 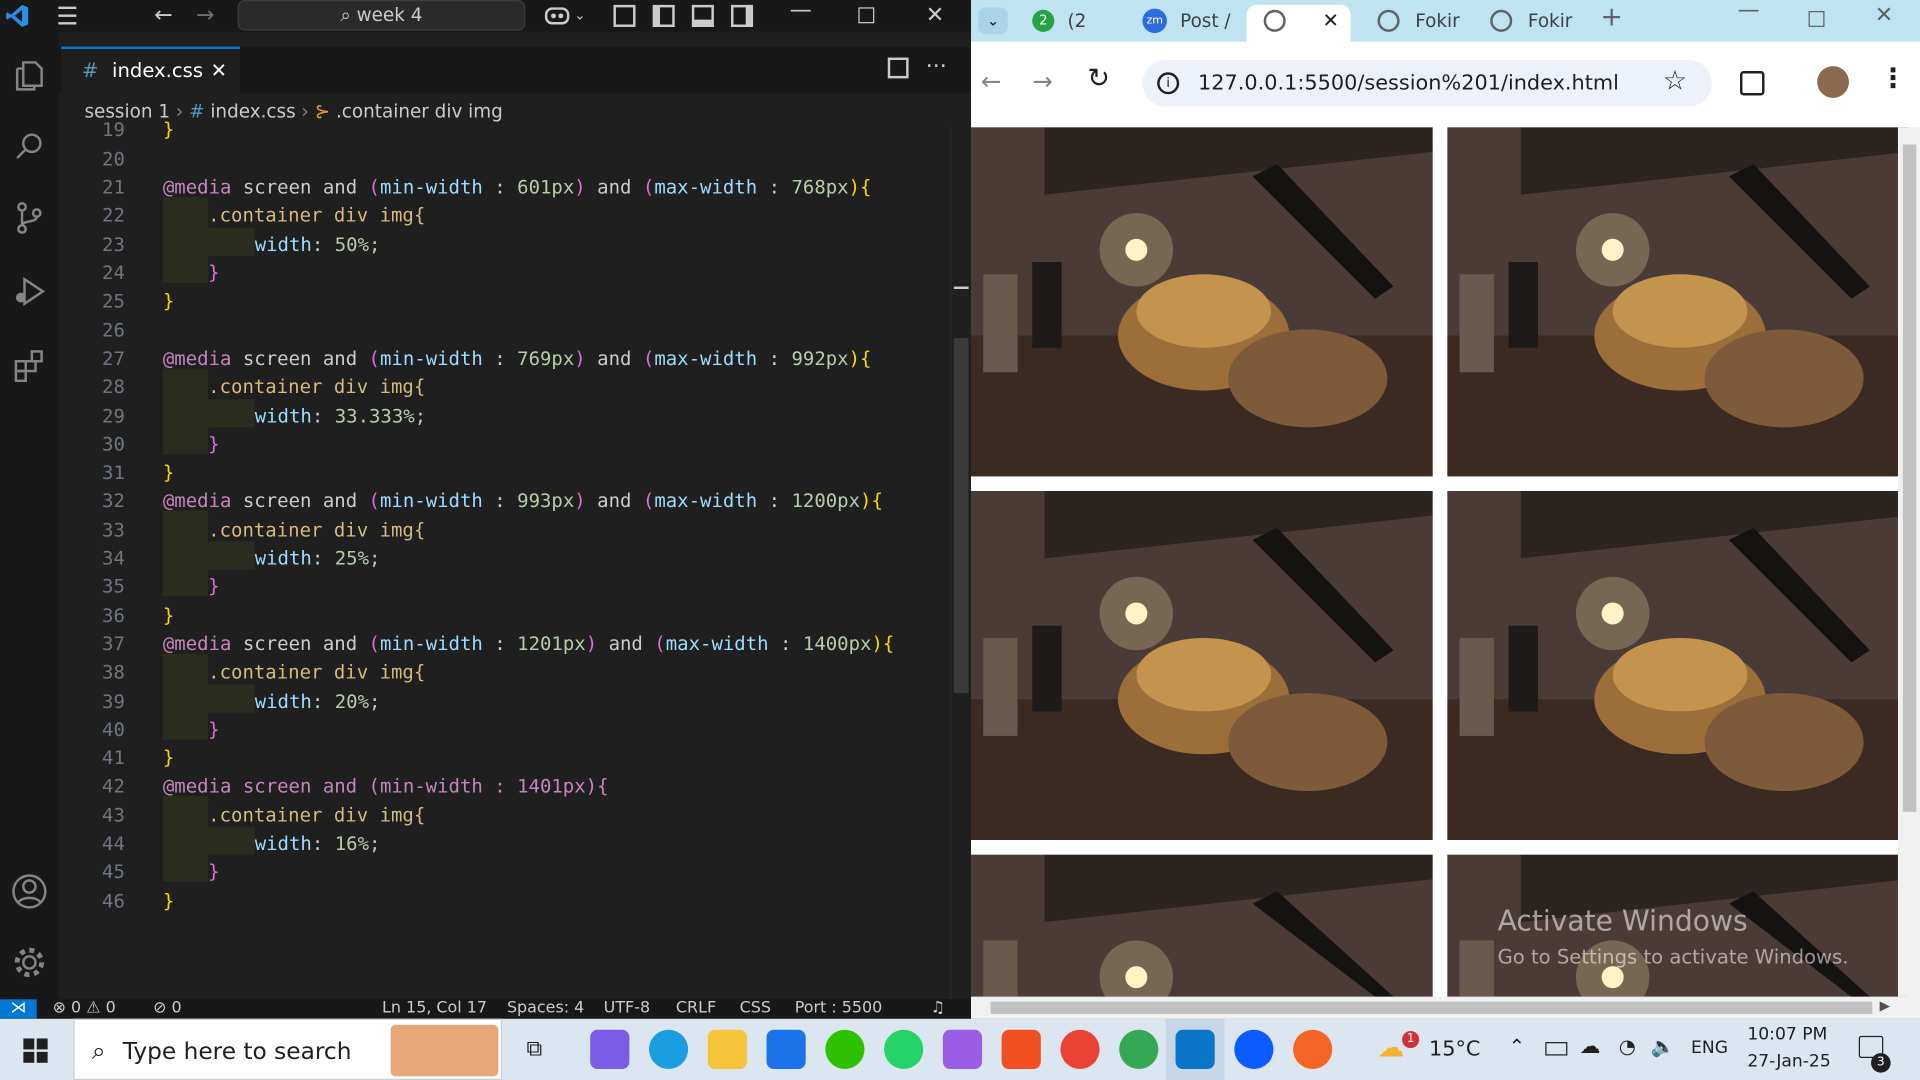 What do you see at coordinates (786, 1049) in the screenshot?
I see `photos-icon` at bounding box center [786, 1049].